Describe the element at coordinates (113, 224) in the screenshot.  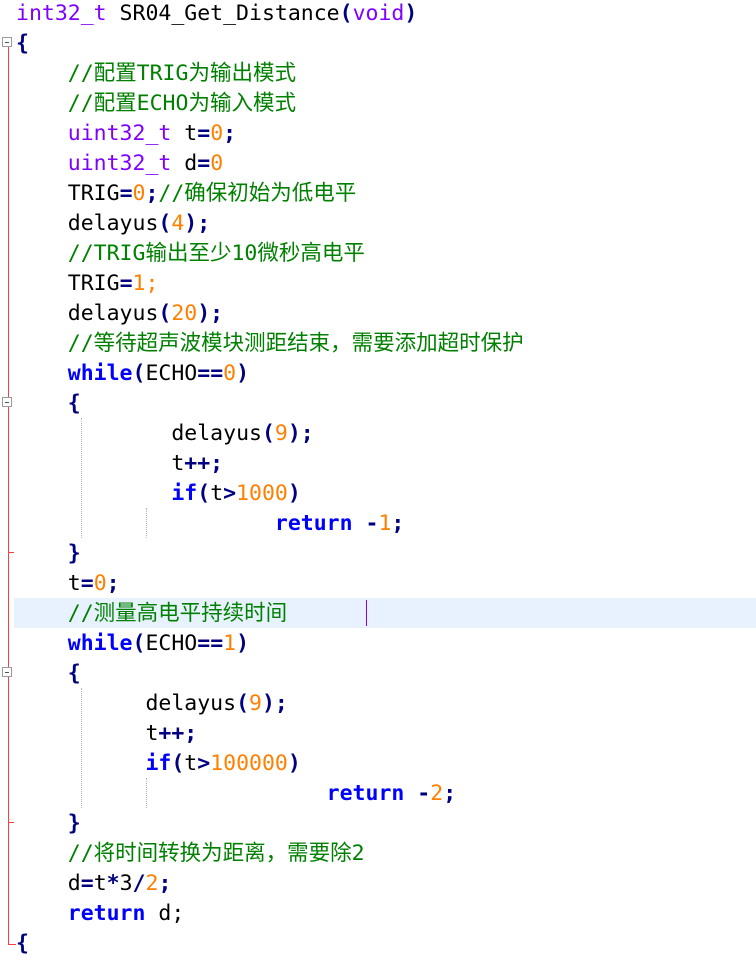
I see `code-line: delayus(4);` at that location.